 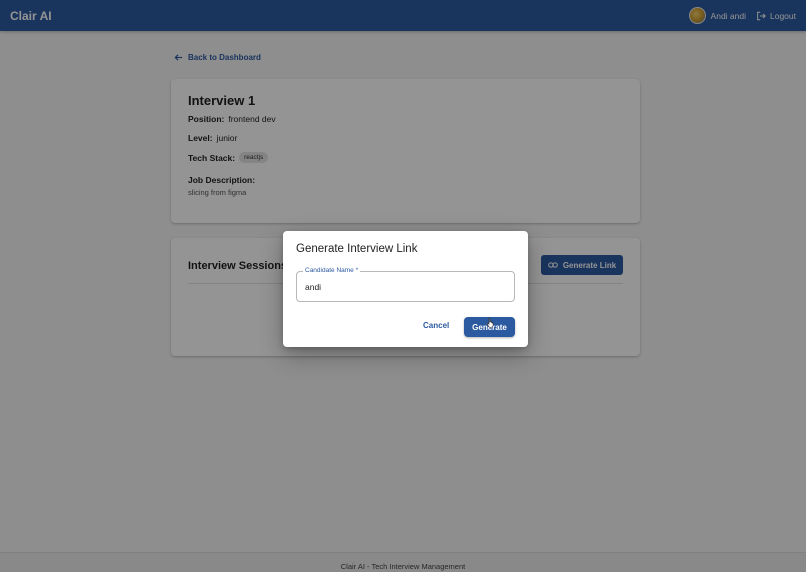 What do you see at coordinates (313, 287) in the screenshot?
I see `candidate-name-input: andi` at bounding box center [313, 287].